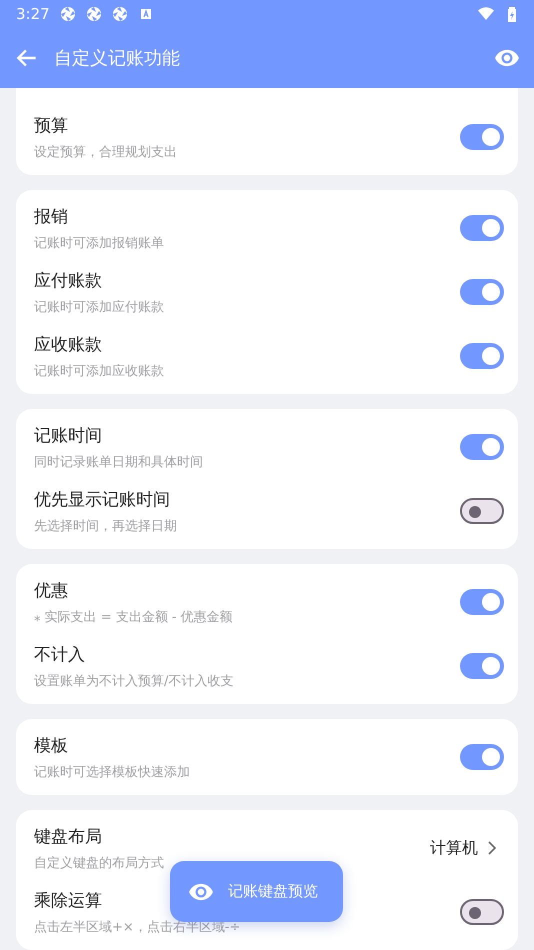 This screenshot has height=950, width=534. Describe the element at coordinates (99, 371) in the screenshot. I see `setting-description: 记账时可添加应收账款` at that location.